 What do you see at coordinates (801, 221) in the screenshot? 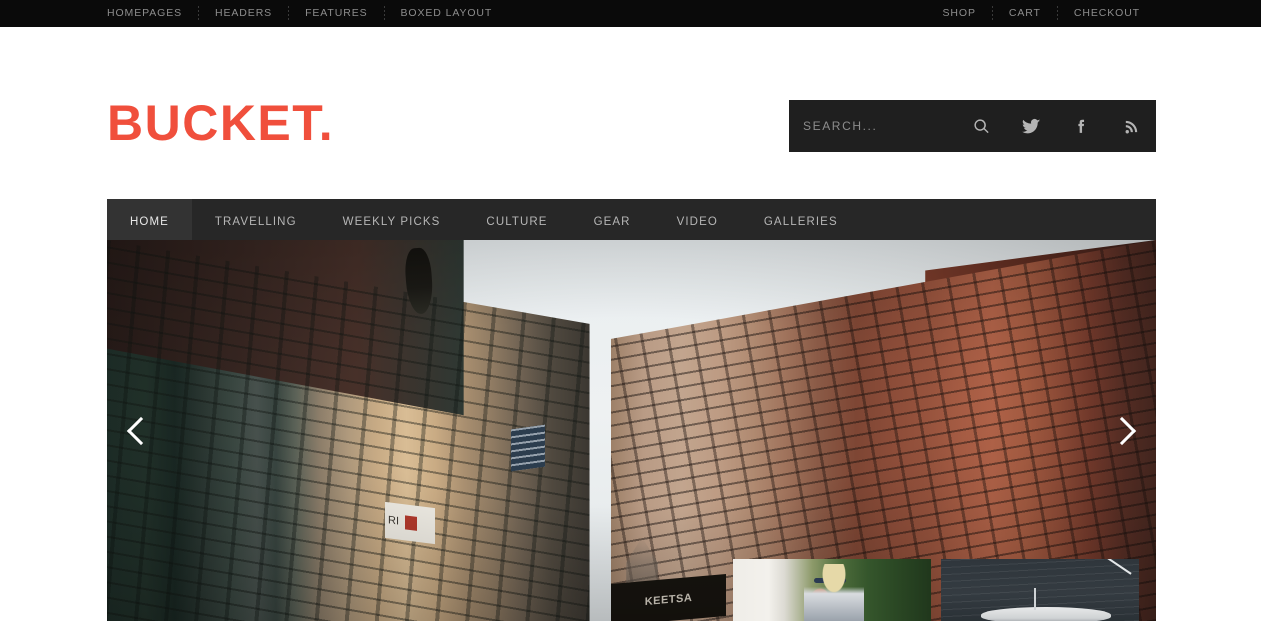
I see `nav-item-galleries: GALLERIES` at bounding box center [801, 221].